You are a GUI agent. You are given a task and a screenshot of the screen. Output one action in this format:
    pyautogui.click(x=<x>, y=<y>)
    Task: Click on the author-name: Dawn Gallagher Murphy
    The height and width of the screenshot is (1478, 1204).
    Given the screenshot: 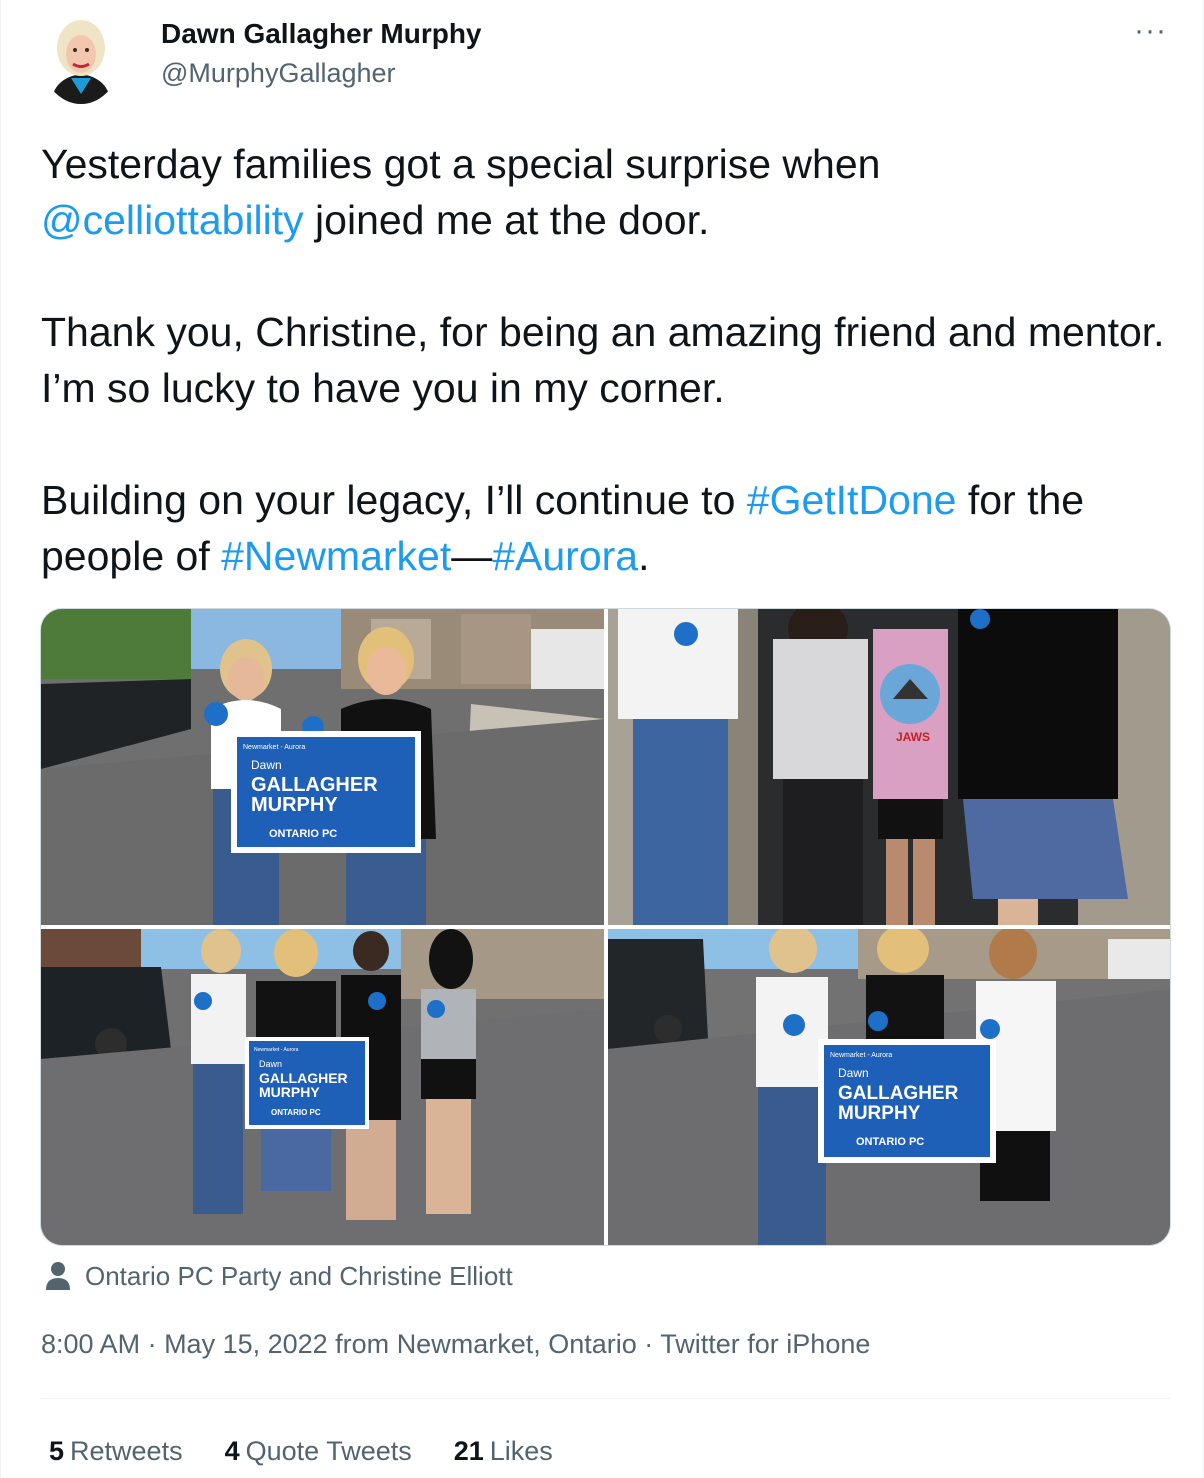 What is the action you would take?
    pyautogui.click(x=321, y=34)
    